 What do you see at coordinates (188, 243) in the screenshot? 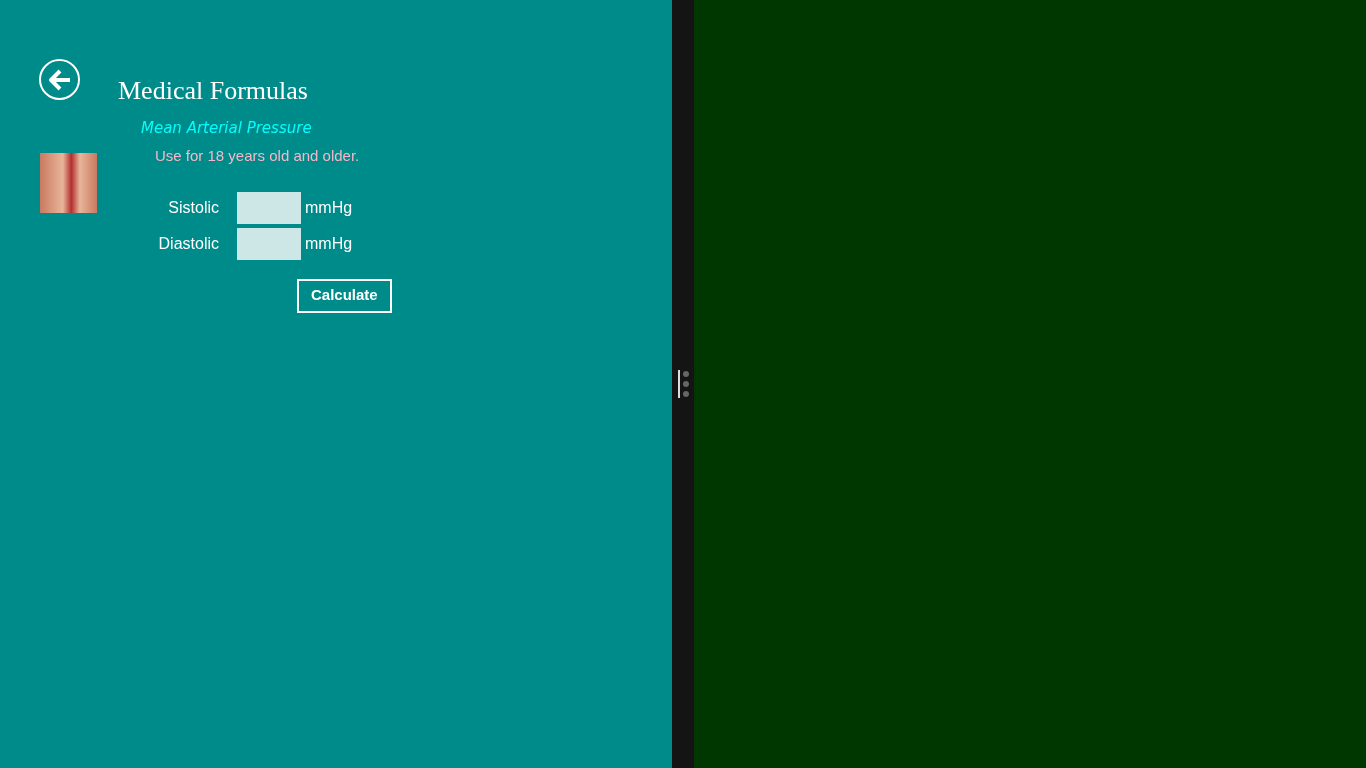
I see `field-label: Diastolic` at bounding box center [188, 243].